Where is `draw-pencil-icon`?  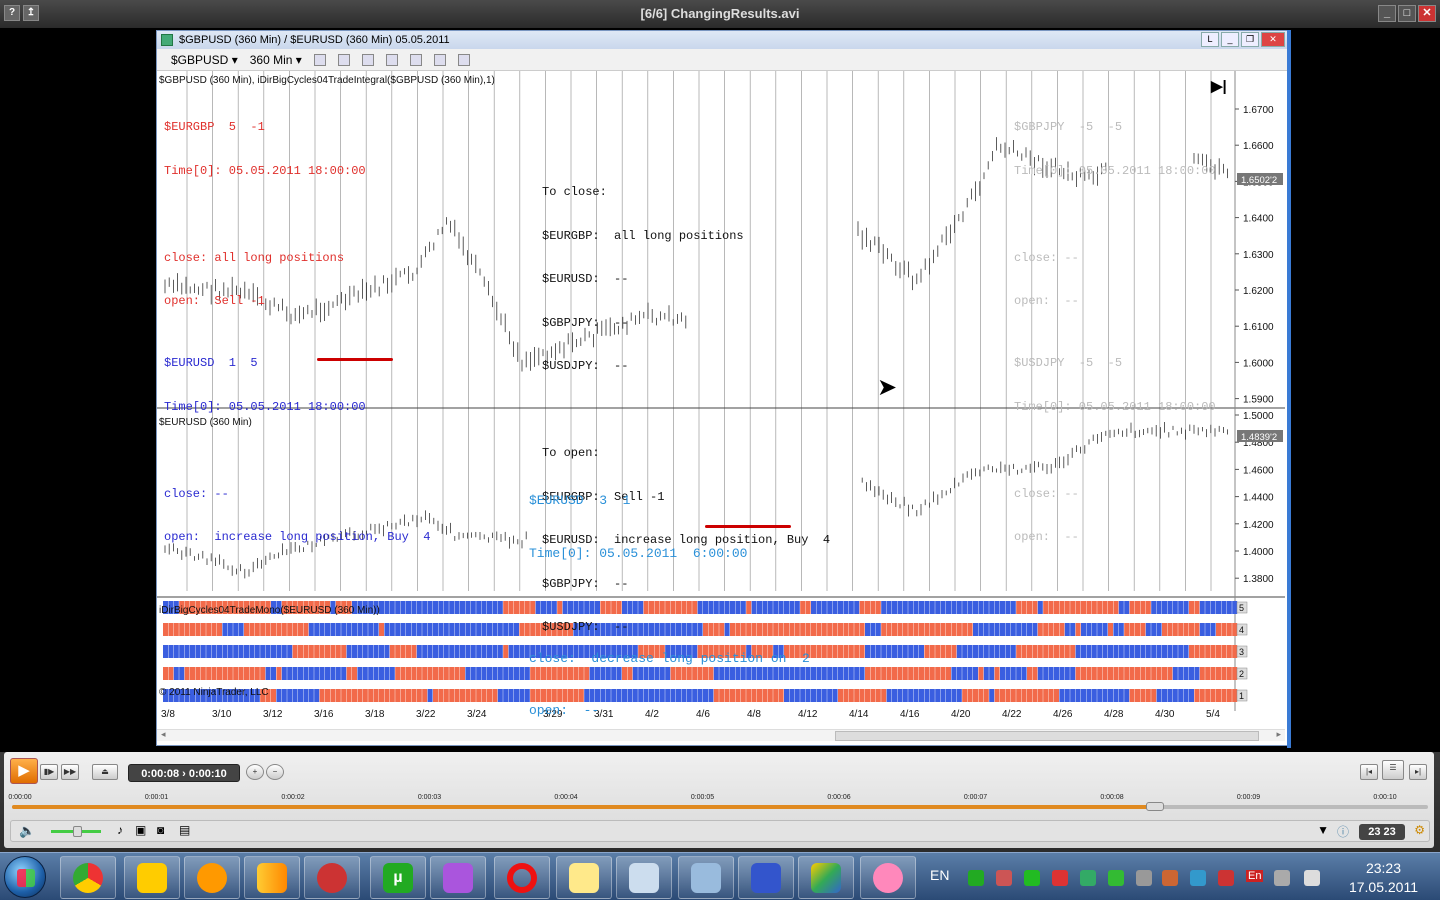
draw-pencil-icon is located at coordinates (343, 59).